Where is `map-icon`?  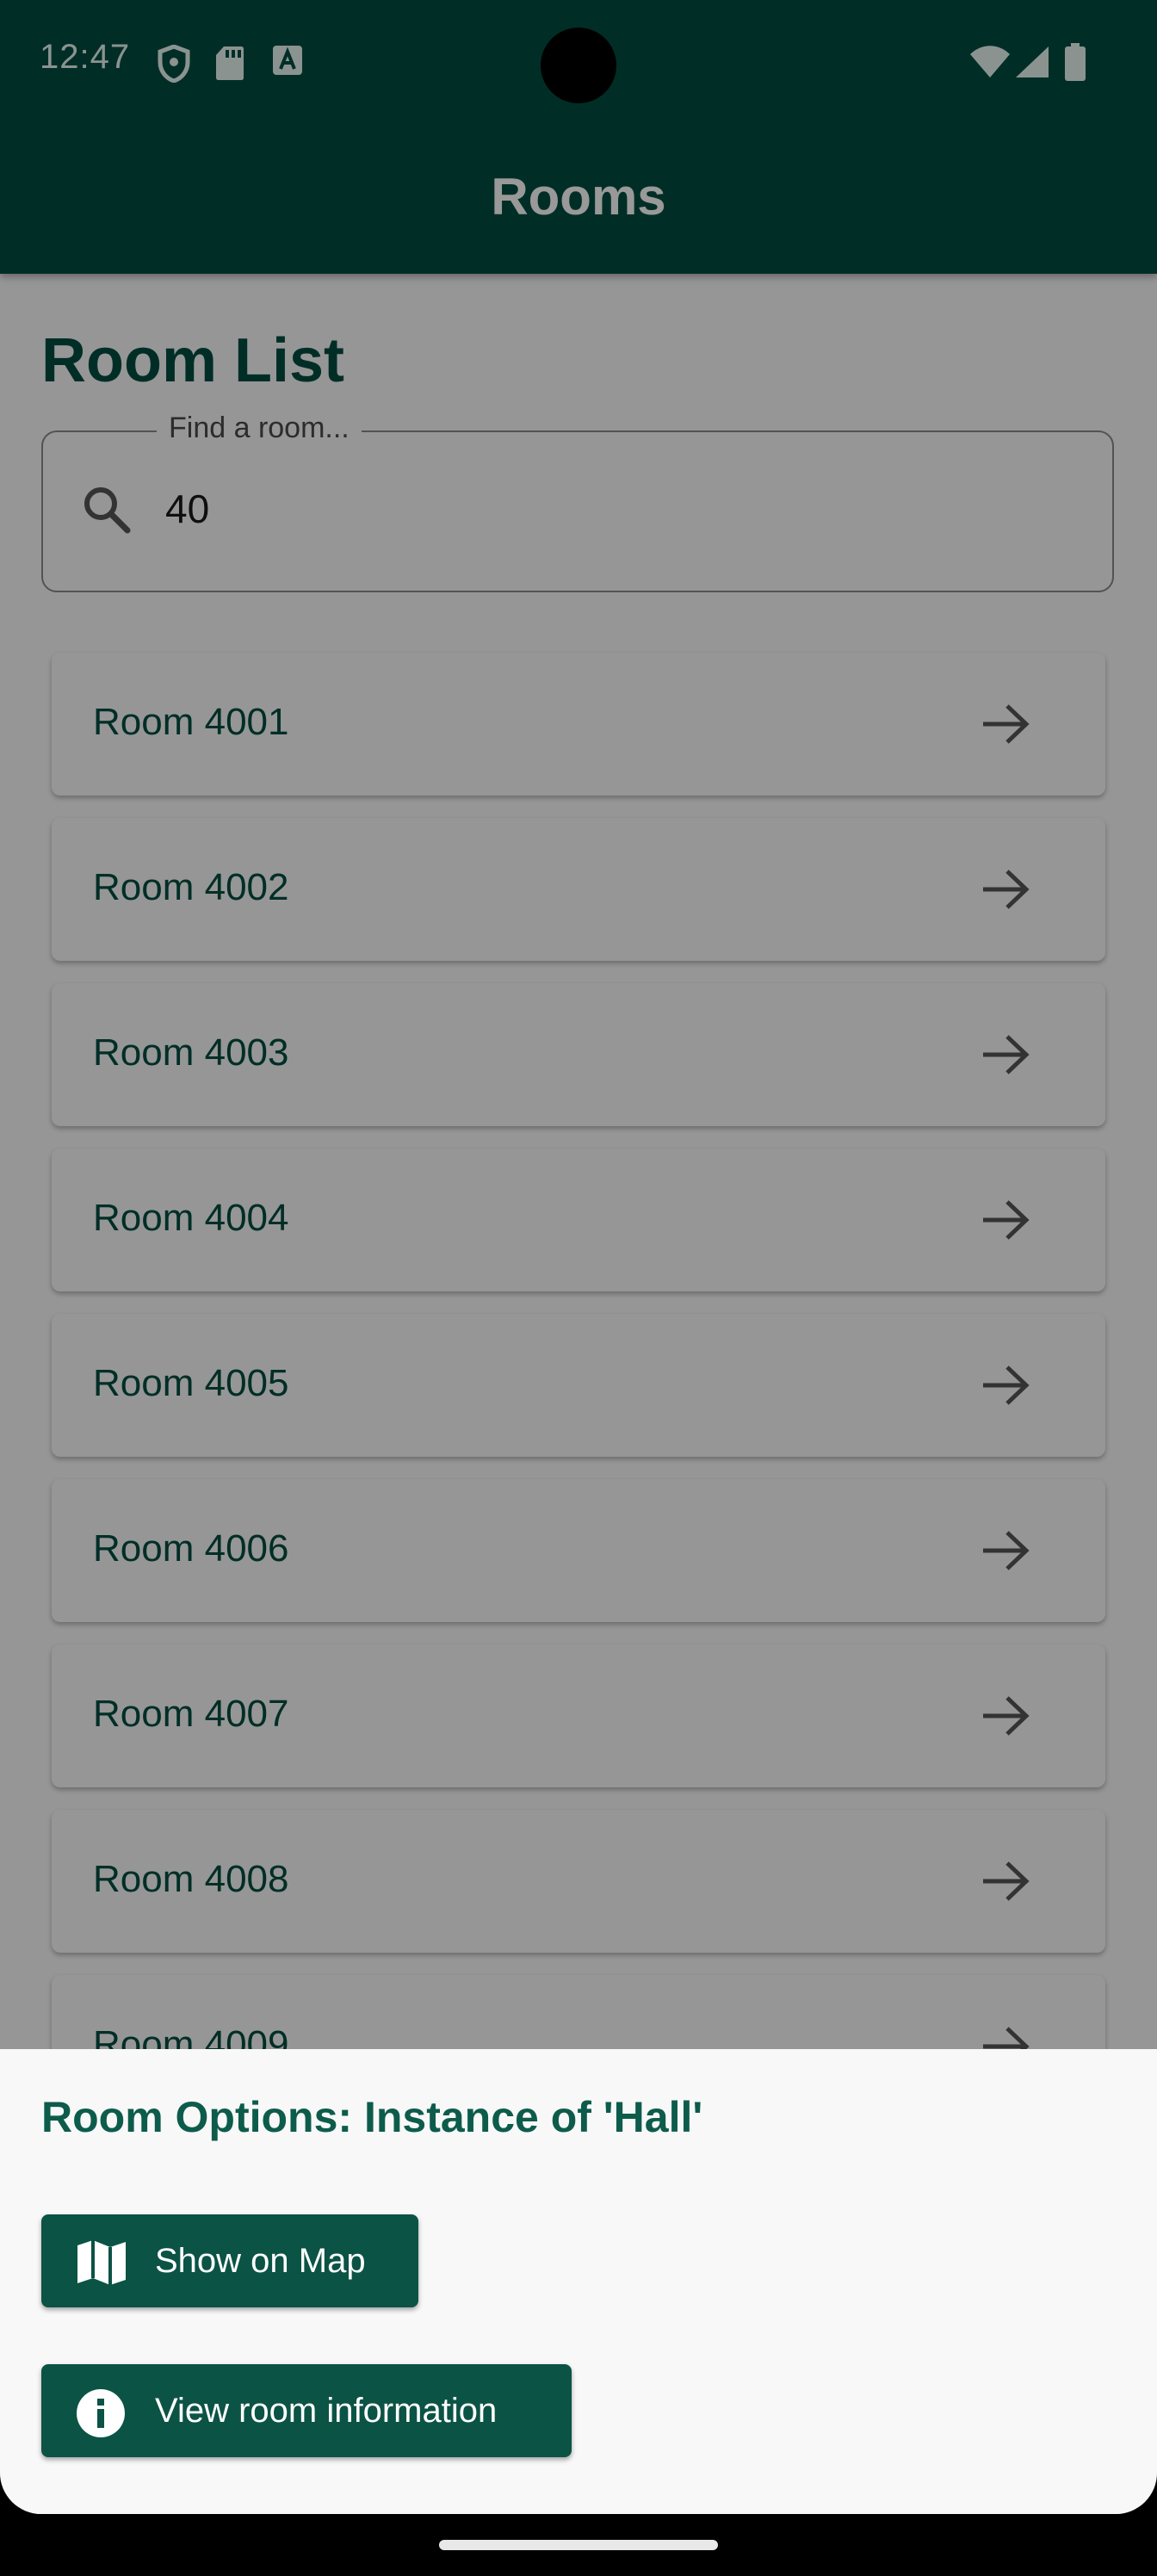
map-icon is located at coordinates (102, 2263).